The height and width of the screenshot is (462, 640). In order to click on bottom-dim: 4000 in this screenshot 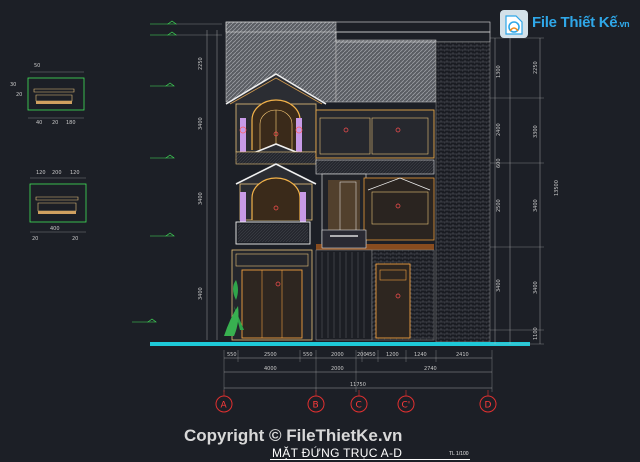, I will do `click(270, 369)`.